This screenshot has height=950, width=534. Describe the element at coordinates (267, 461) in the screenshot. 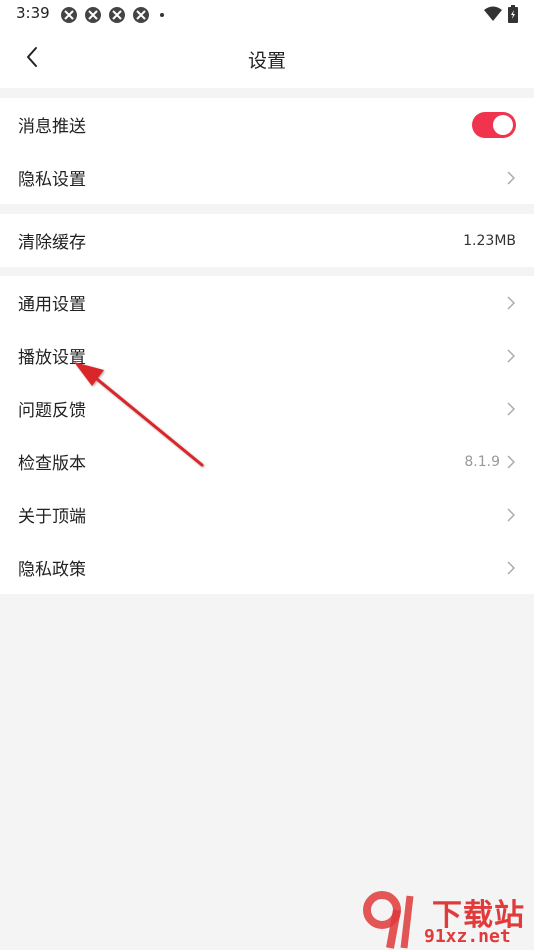

I see `settings-row-check-version: 检查版本 8.1.9` at that location.